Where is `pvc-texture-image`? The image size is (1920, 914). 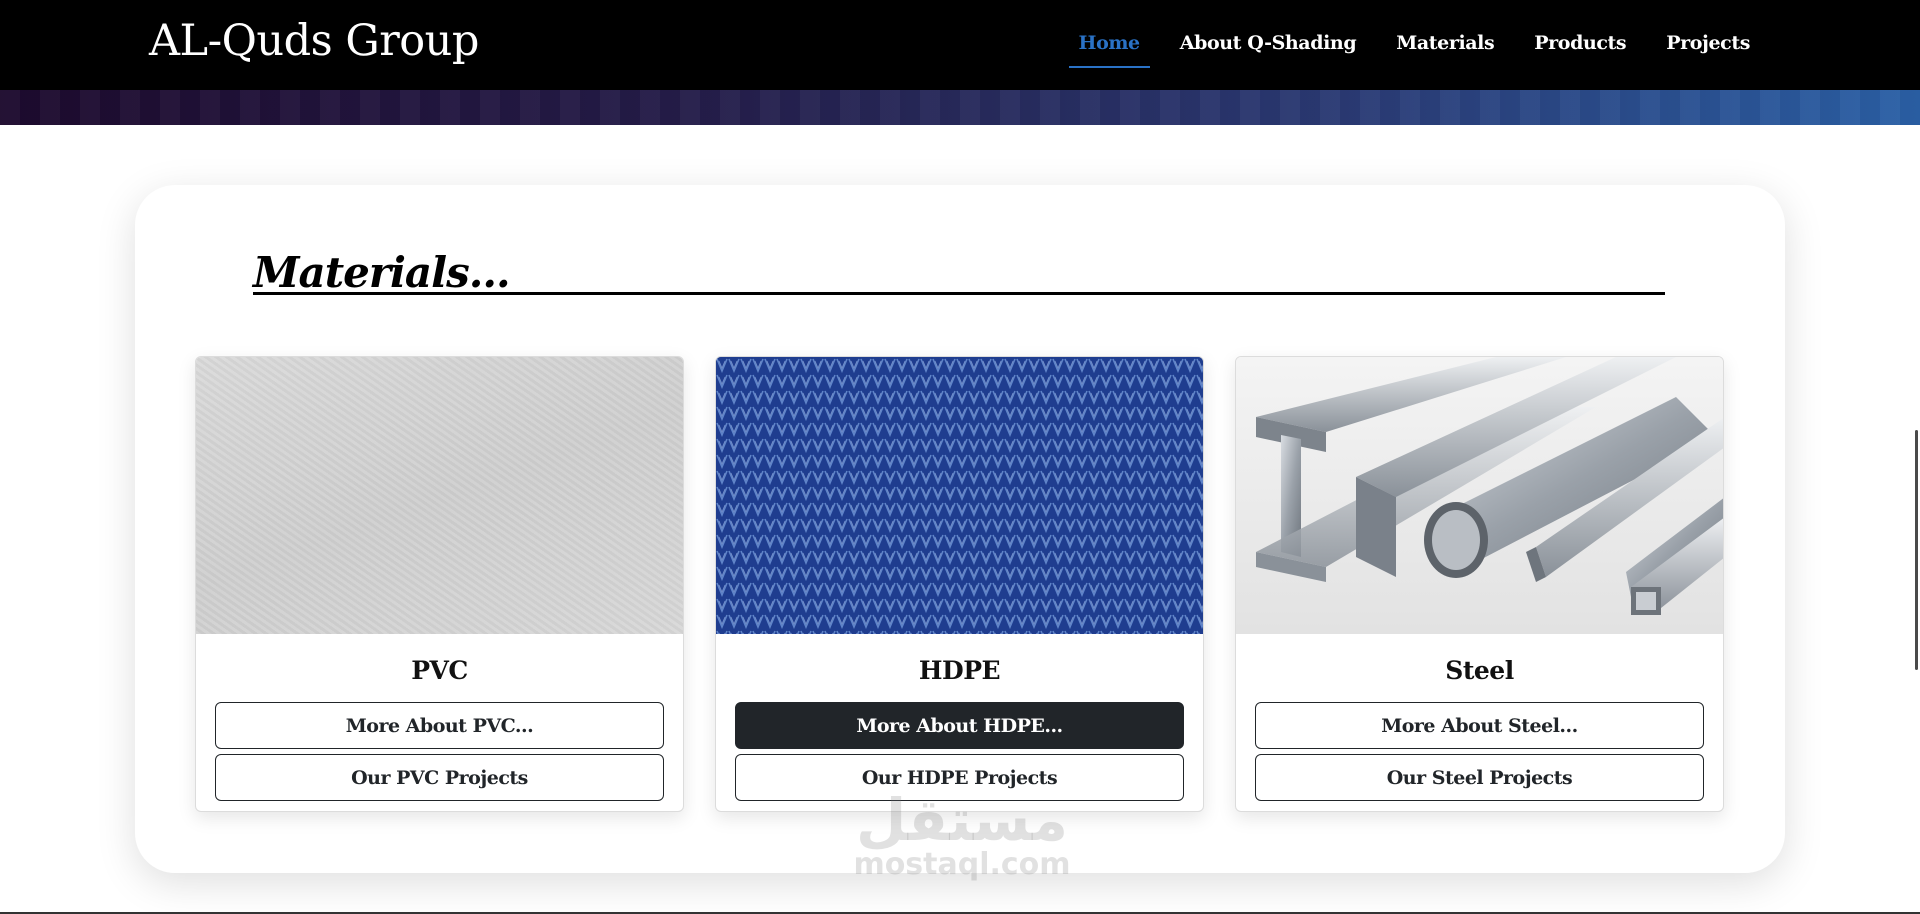
pvc-texture-image is located at coordinates (439, 495).